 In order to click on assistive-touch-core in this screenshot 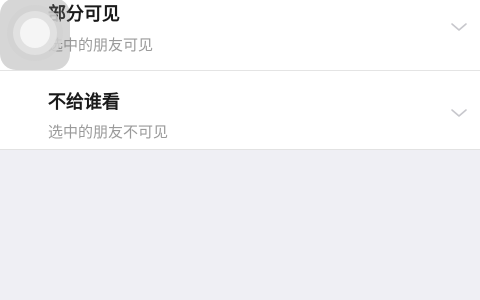, I will do `click(35, 33)`.